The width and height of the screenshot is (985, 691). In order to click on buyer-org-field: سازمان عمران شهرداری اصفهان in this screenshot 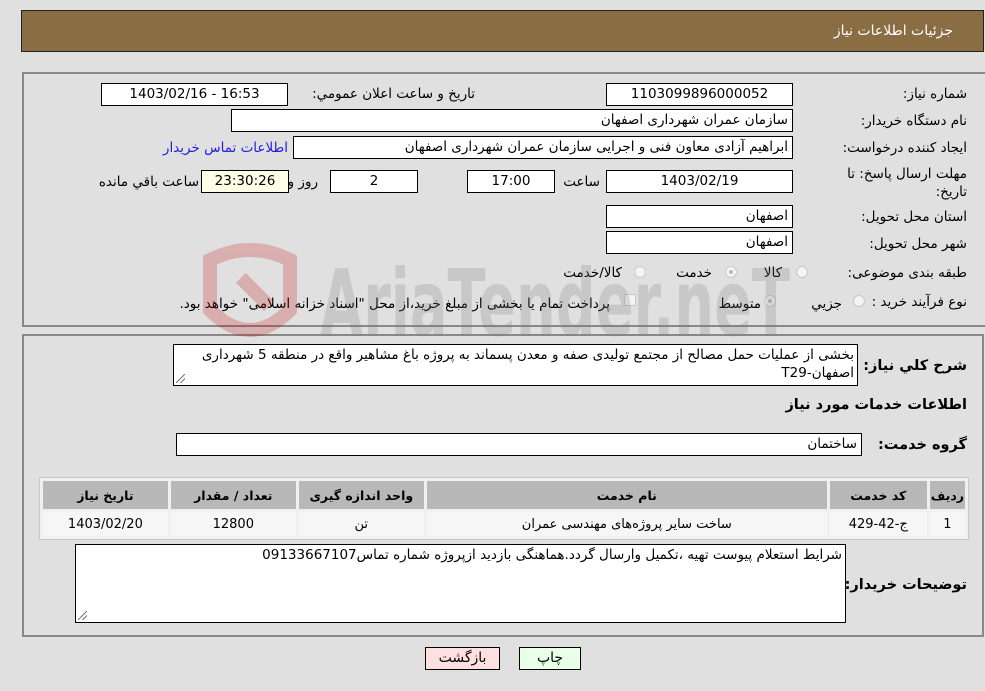, I will do `click(512, 120)`.